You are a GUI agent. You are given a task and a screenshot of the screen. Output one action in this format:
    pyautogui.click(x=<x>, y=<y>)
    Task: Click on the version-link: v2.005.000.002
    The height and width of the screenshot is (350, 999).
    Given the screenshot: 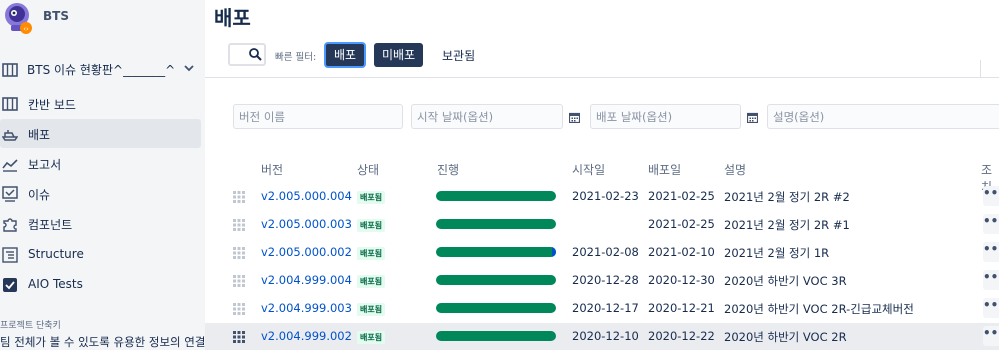 What is the action you would take?
    pyautogui.click(x=306, y=252)
    